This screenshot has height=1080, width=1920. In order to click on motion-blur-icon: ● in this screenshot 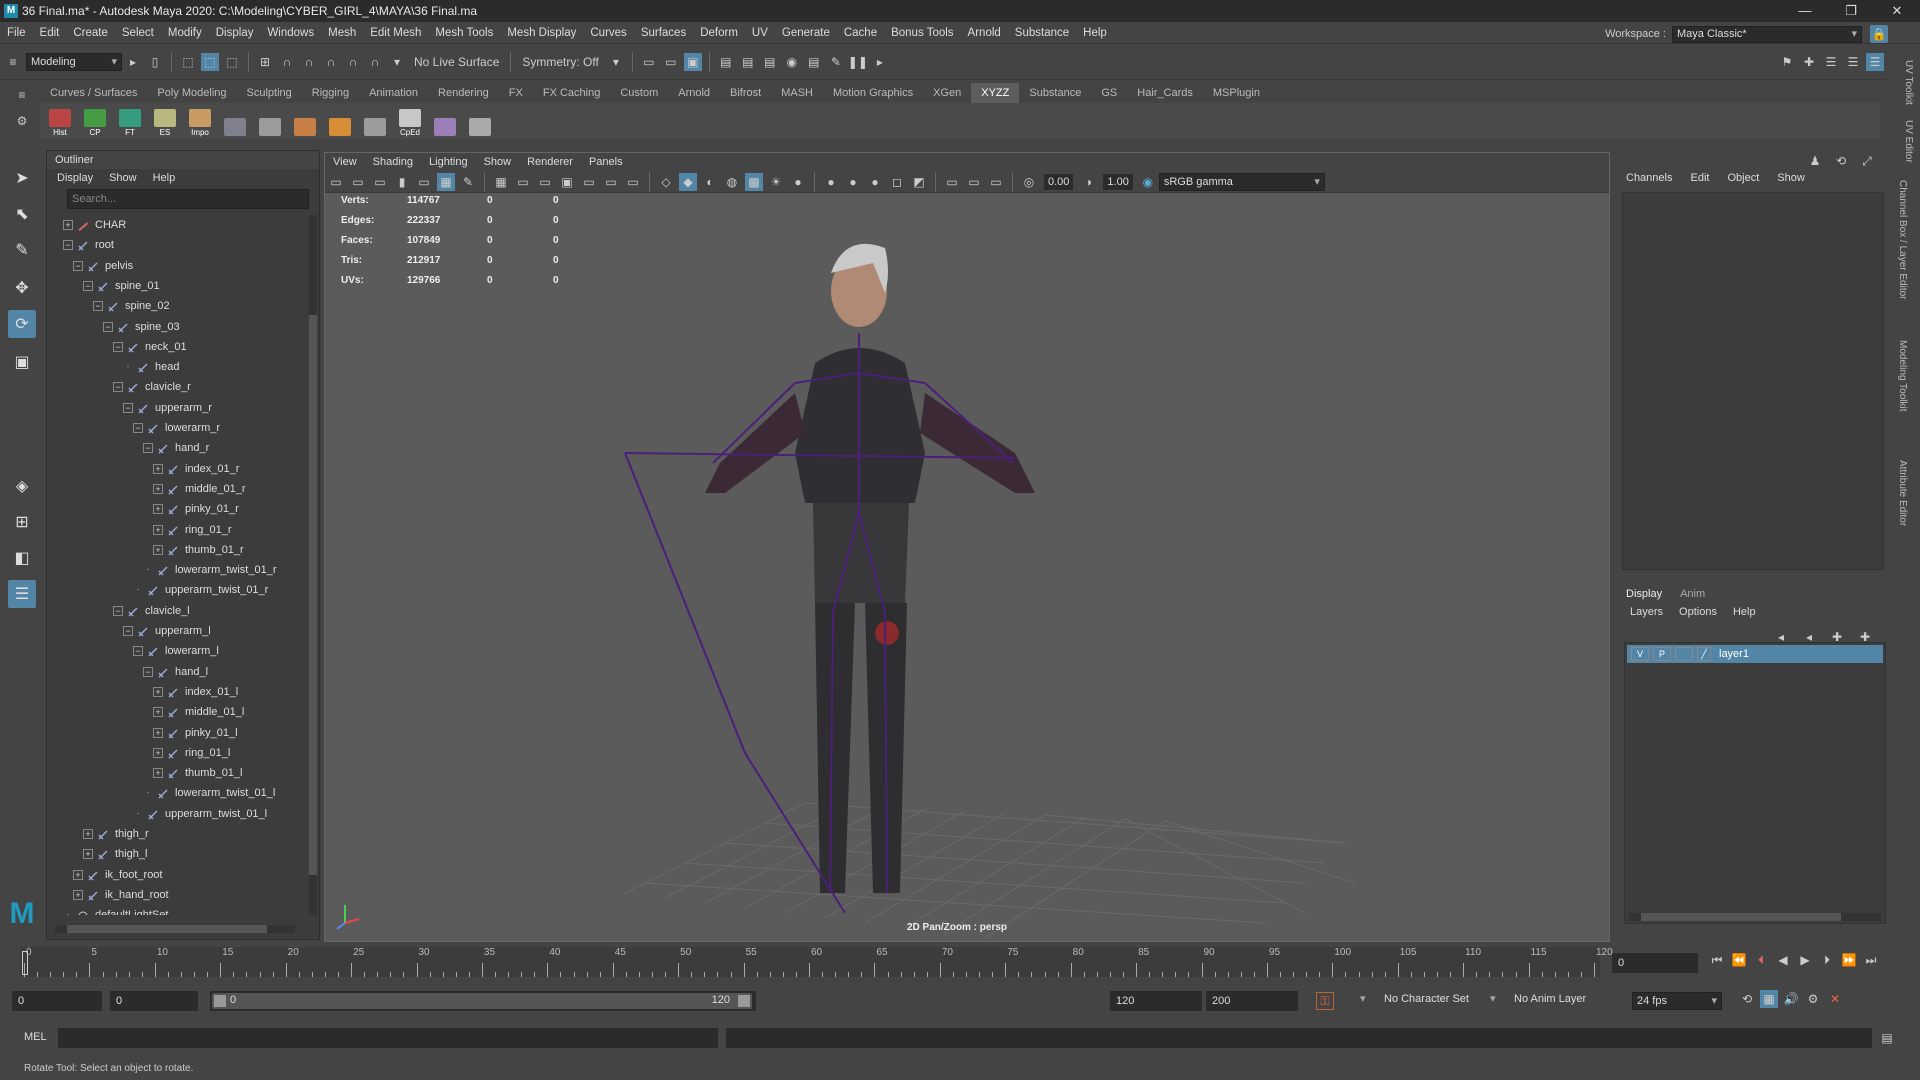, I will do `click(831, 182)`.